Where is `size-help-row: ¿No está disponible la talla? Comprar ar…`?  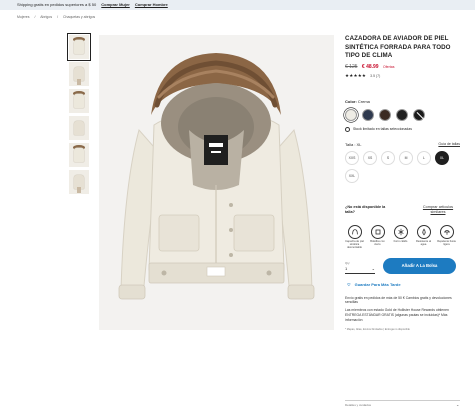 size-help-row: ¿No está disponible la talla? Comprar ar… is located at coordinates (402, 210).